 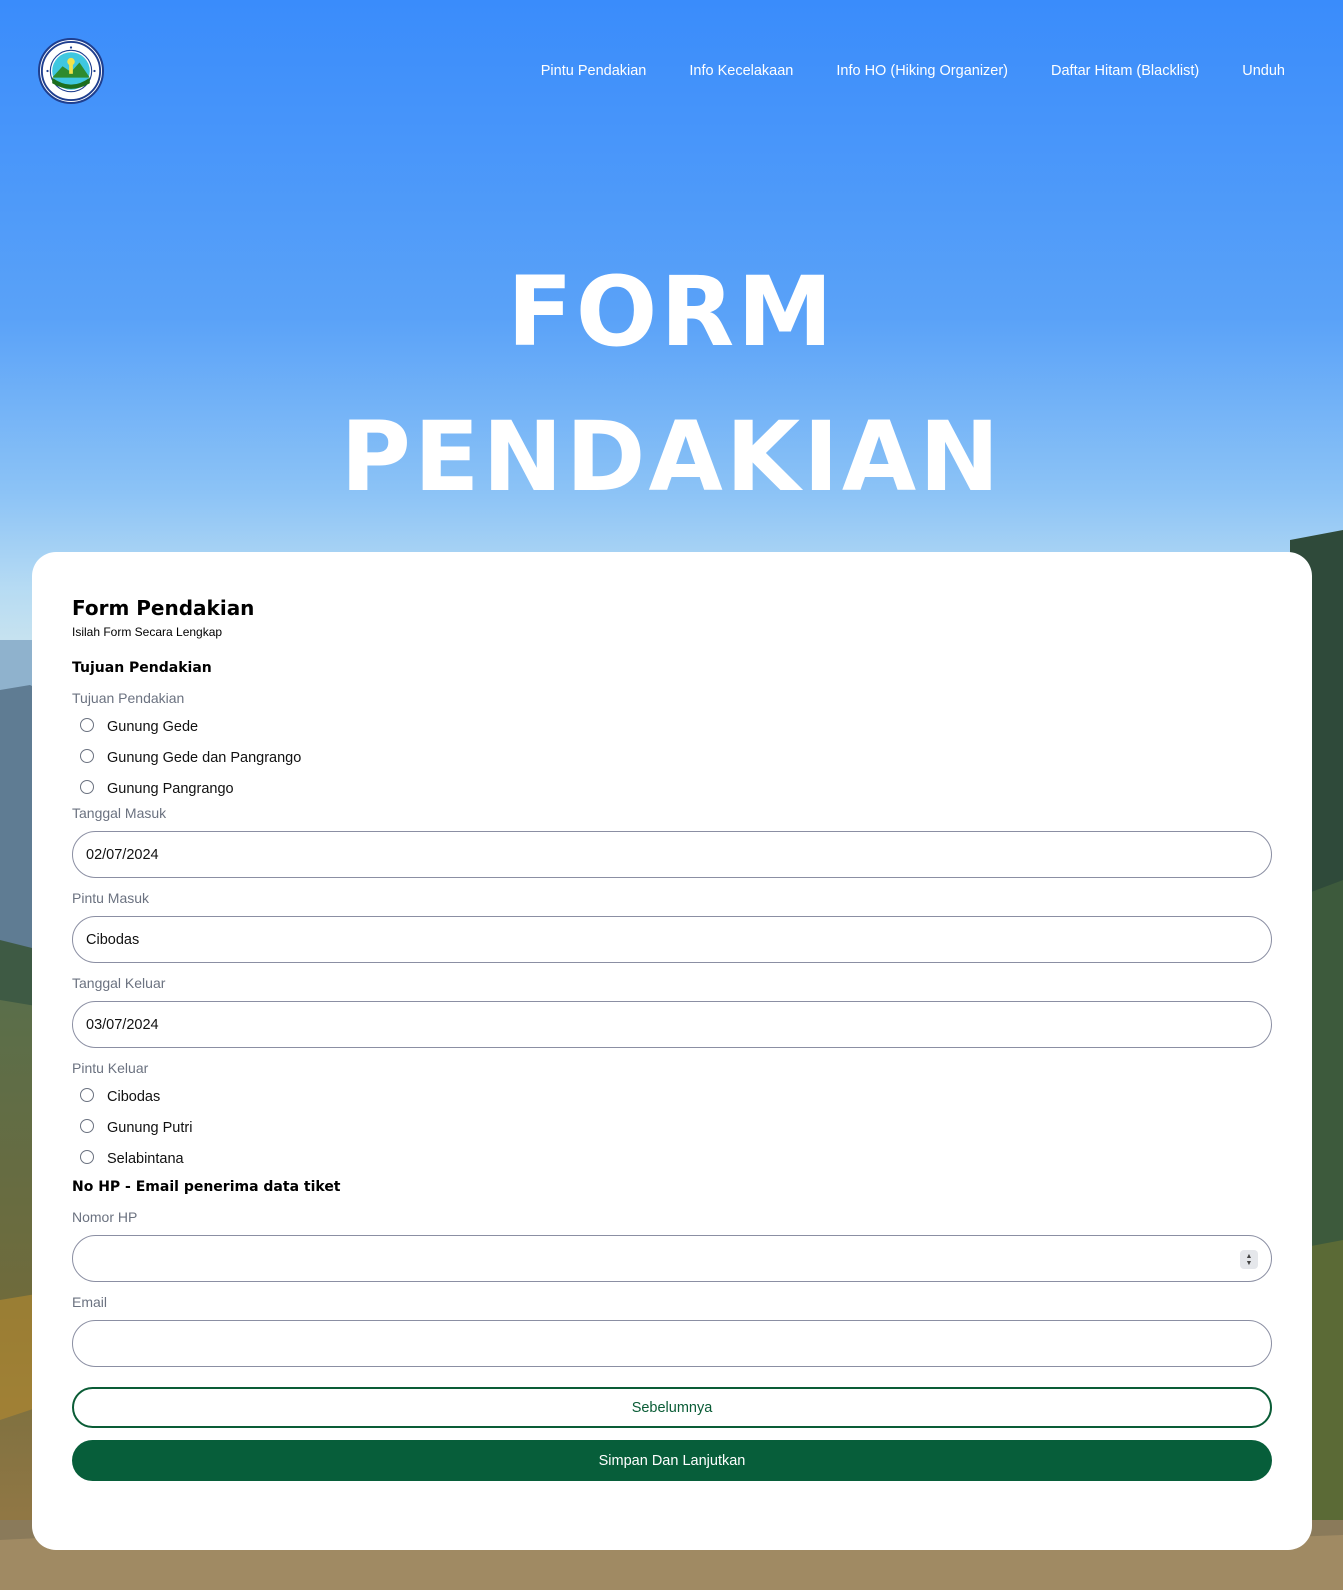 I want to click on section-kontak-title: No HP - Email penerima data tiket, so click(x=206, y=1187).